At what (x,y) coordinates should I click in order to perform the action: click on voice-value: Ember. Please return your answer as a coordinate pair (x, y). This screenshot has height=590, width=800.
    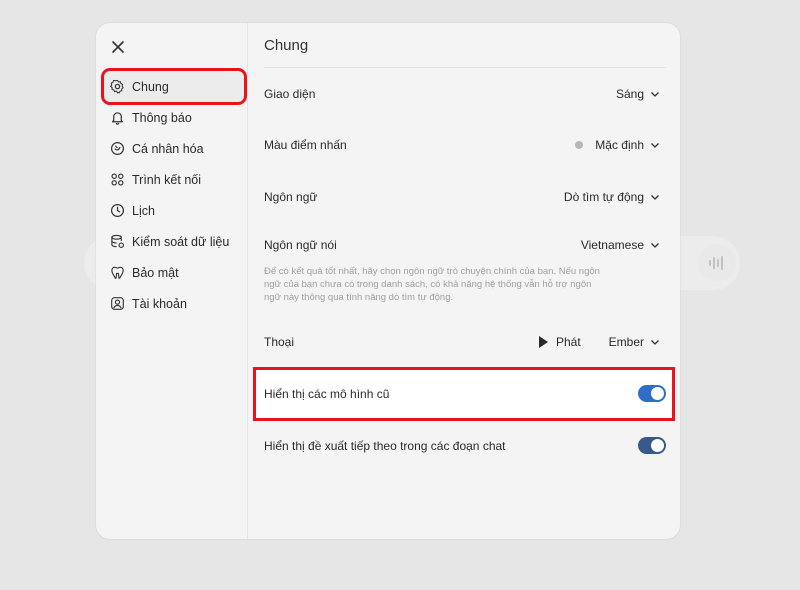
    Looking at the image, I should click on (626, 342).